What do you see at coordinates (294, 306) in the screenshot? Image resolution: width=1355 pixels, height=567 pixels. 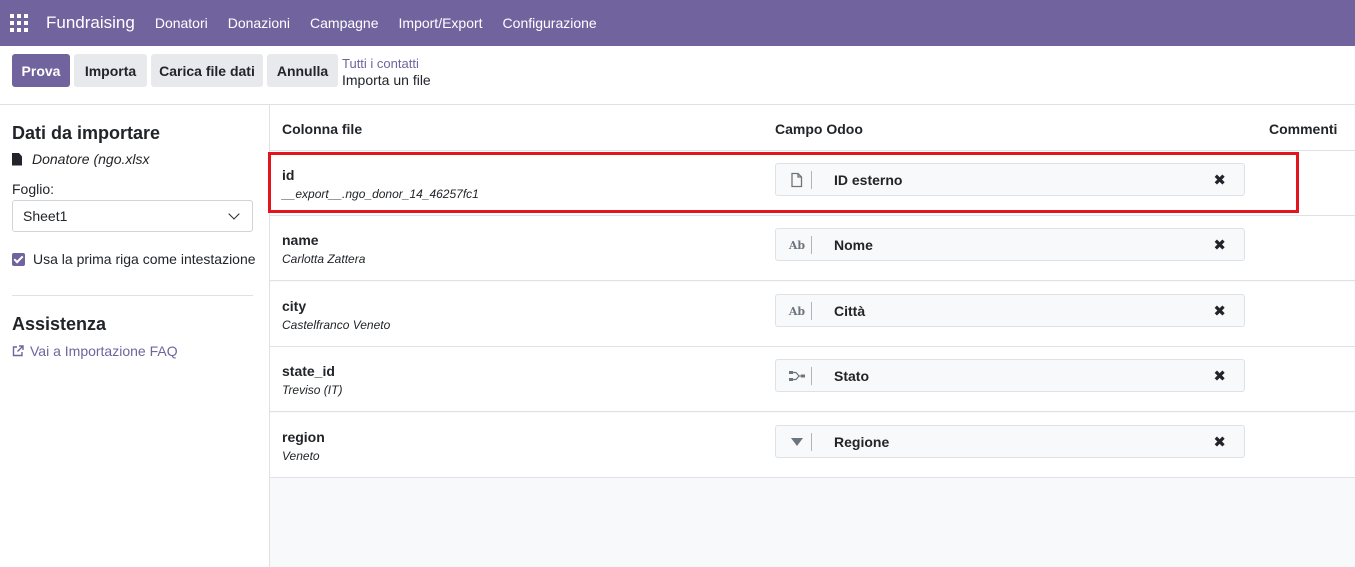 I see `column-name: city` at bounding box center [294, 306].